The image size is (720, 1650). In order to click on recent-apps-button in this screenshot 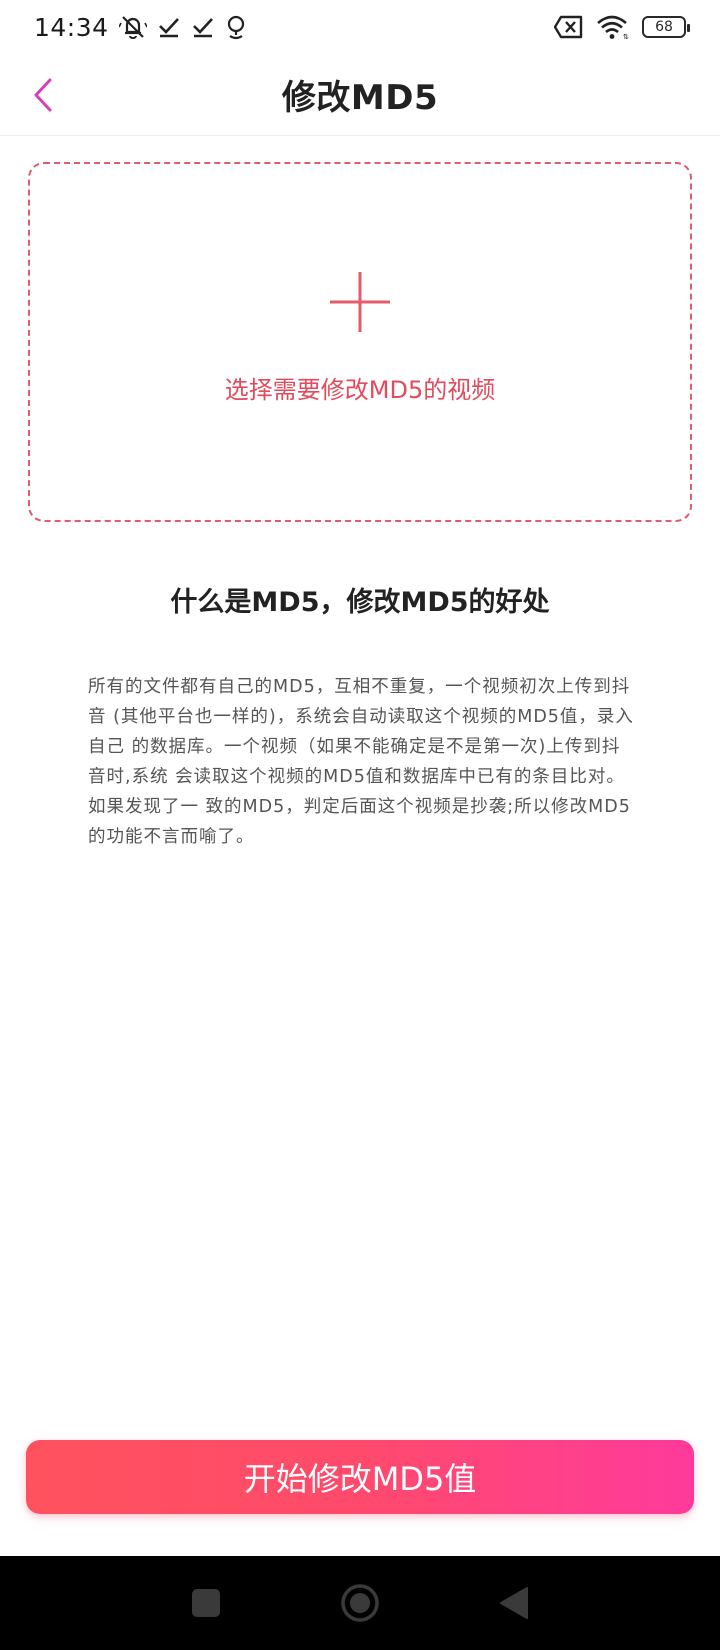, I will do `click(206, 1603)`.